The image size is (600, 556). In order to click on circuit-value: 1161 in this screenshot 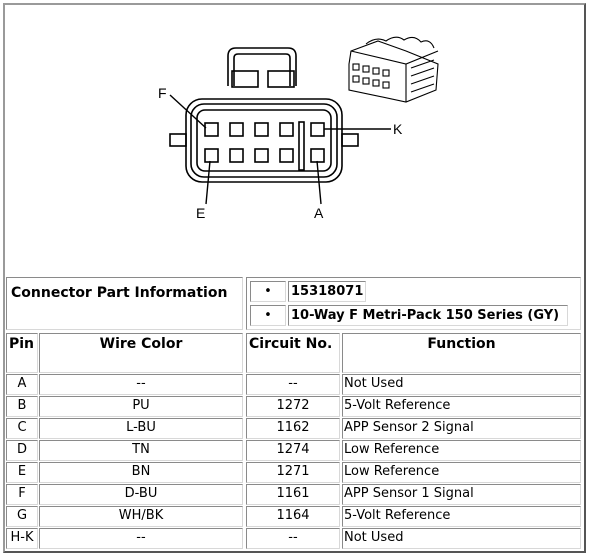, I will do `click(293, 493)`.